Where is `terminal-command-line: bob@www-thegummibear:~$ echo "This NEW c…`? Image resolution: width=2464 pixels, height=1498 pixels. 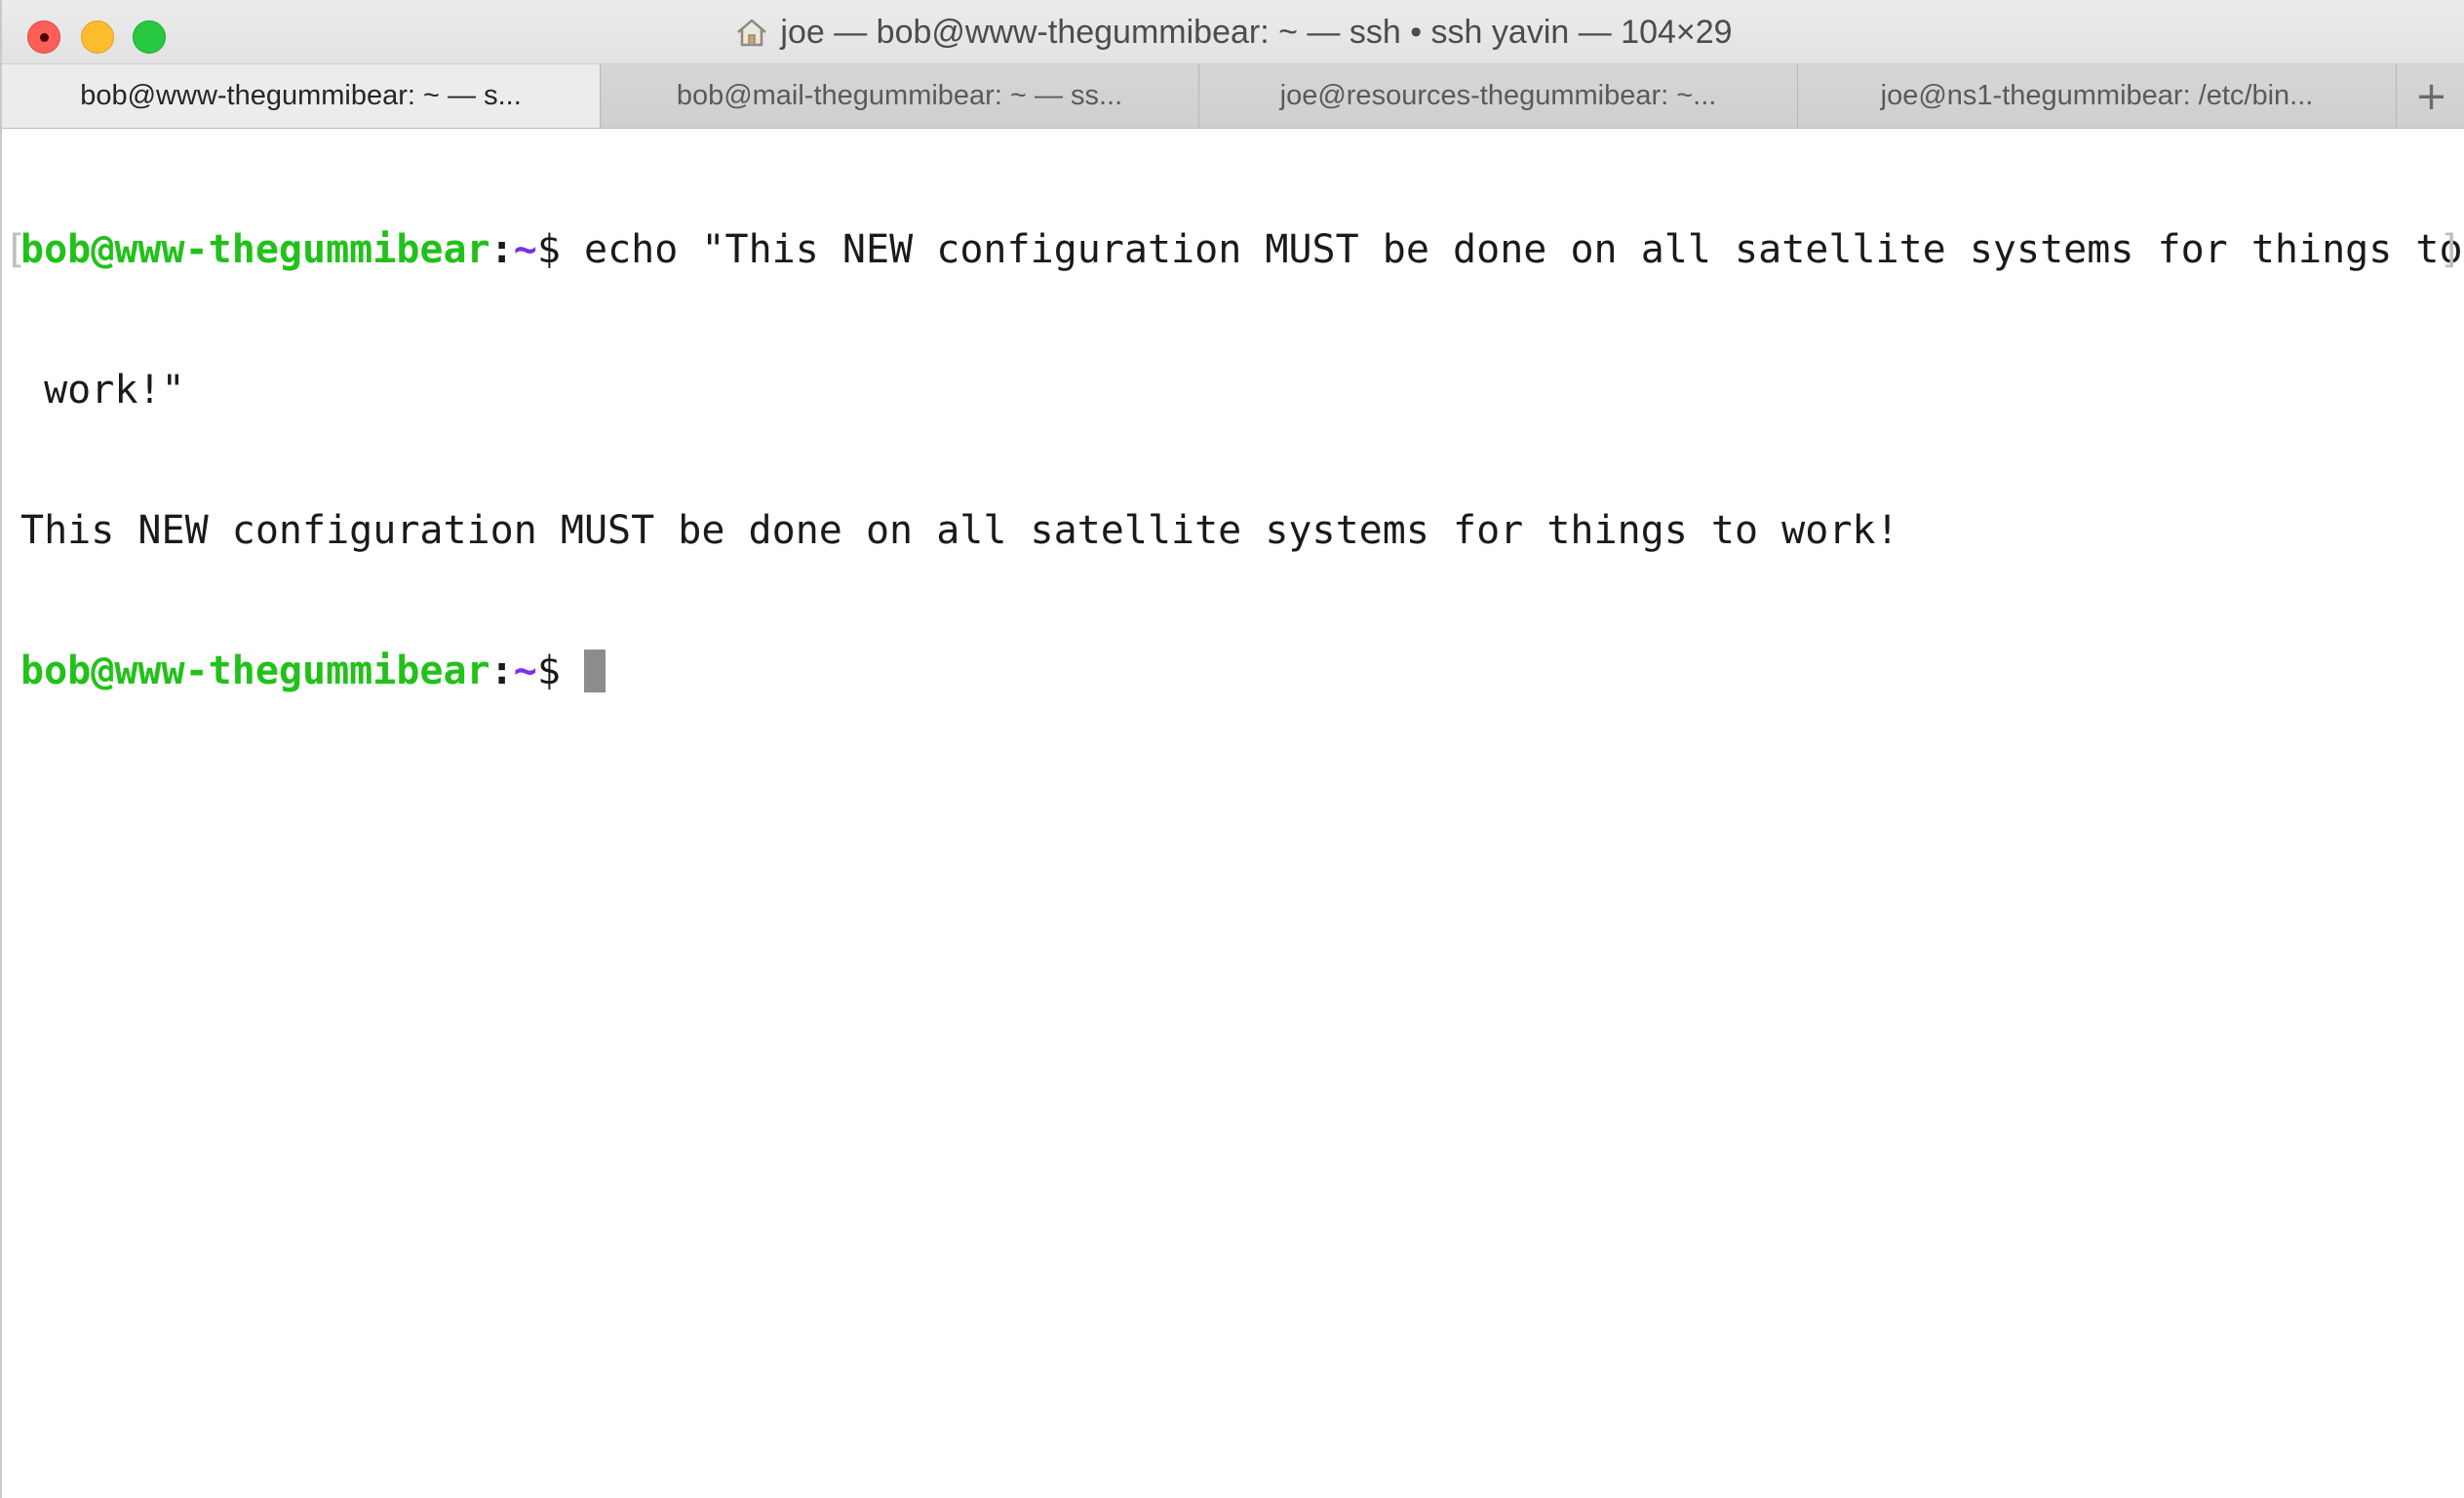
terminal-command-line: bob@www-thegummibear:~$ echo "This NEW c… is located at coordinates (1234, 250).